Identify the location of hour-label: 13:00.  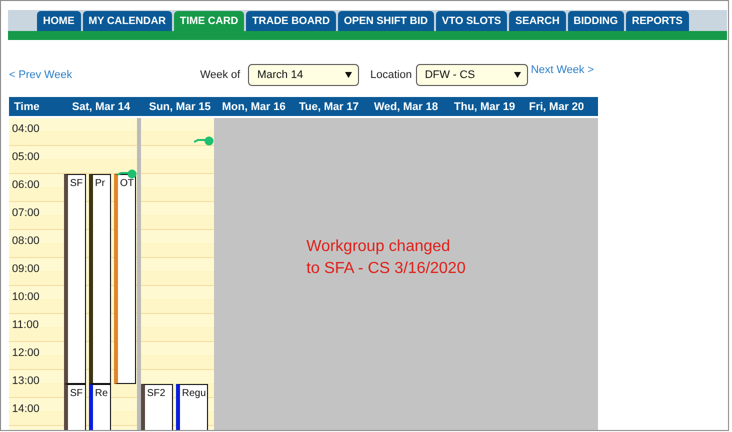
(26, 381).